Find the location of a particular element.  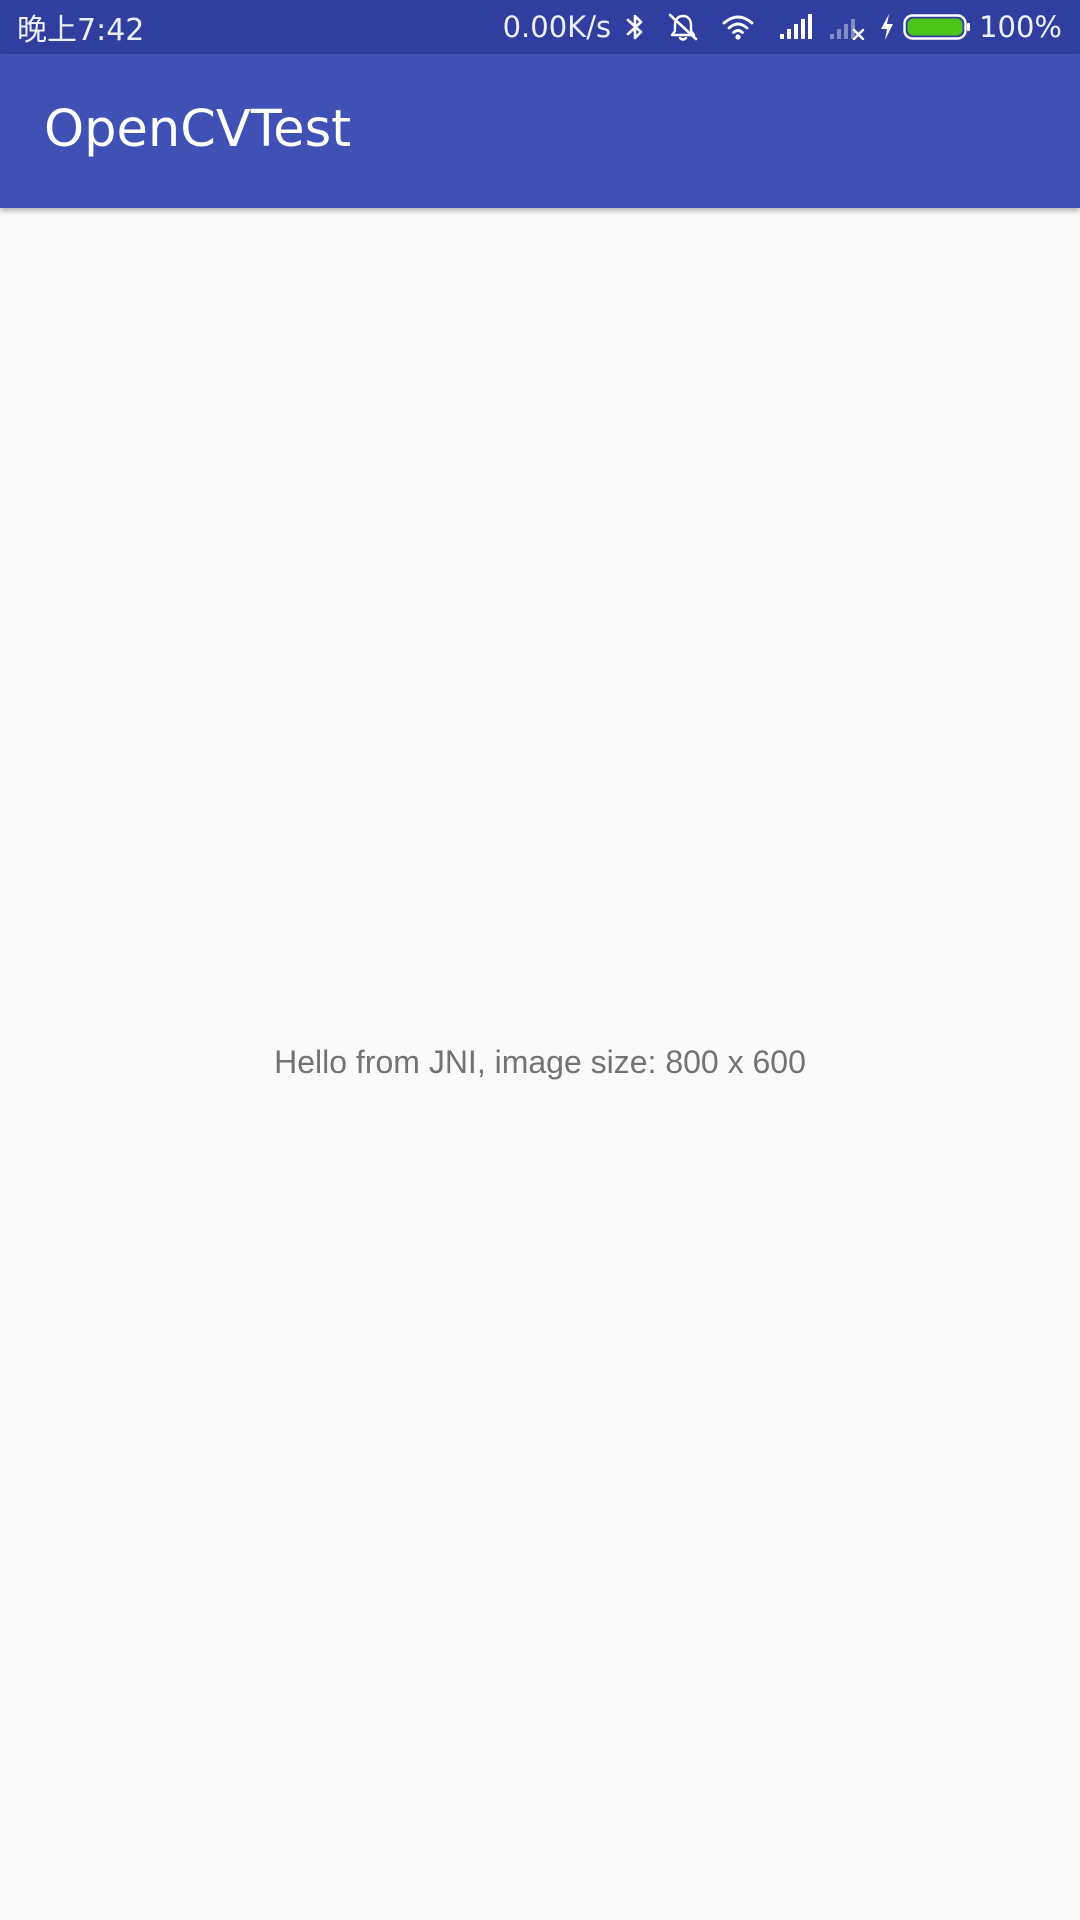

app-bar: OpenCVTest is located at coordinates (540, 131).